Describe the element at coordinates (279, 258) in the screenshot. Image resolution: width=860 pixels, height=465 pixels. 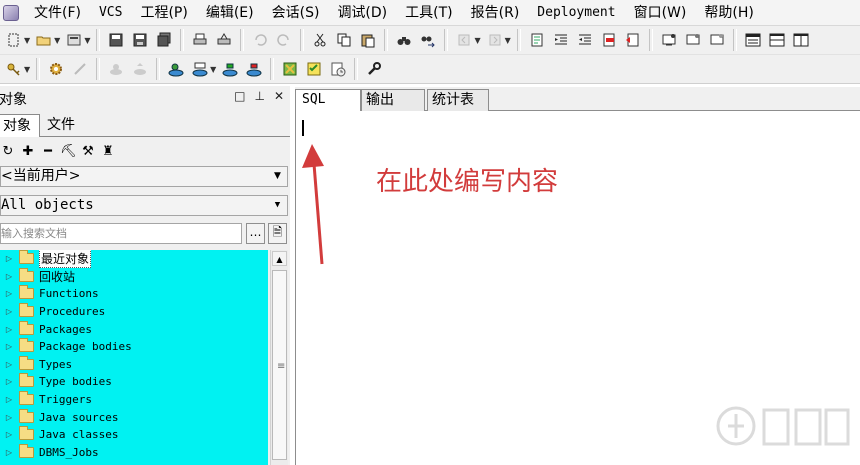
I see `scroll-up-icon: ▲` at that location.